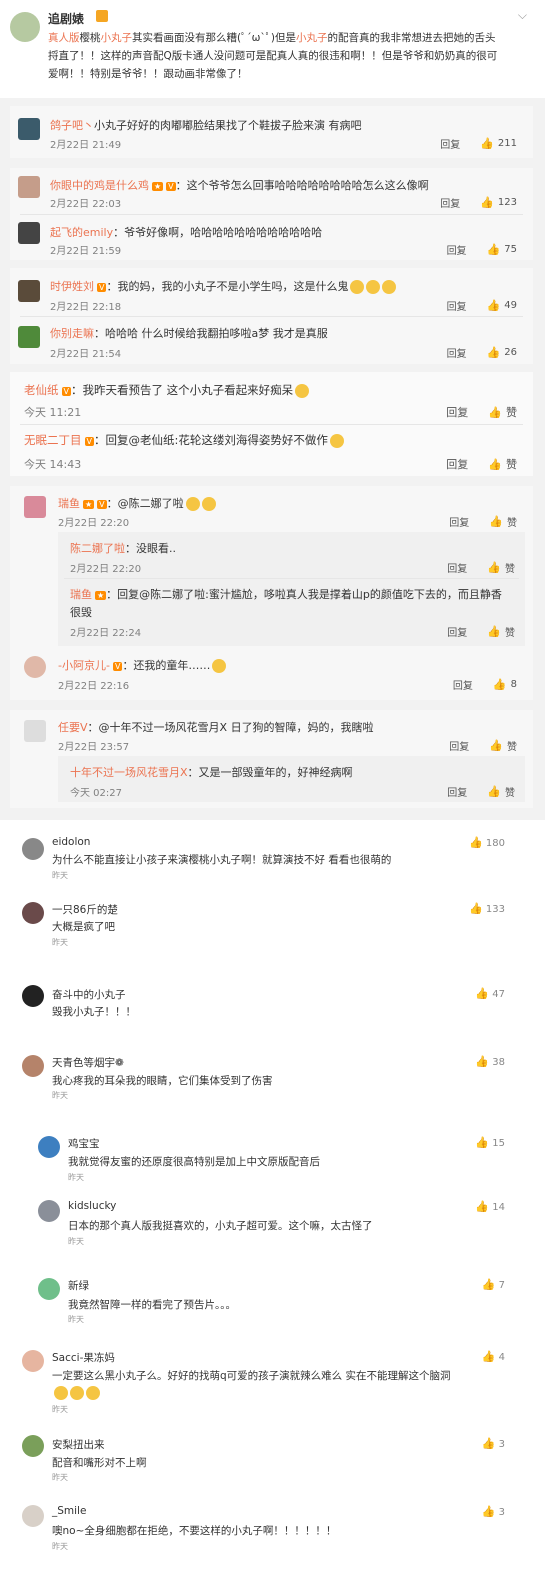  Describe the element at coordinates (498, 143) in the screenshot. I see `like-button: 👍 211` at that location.